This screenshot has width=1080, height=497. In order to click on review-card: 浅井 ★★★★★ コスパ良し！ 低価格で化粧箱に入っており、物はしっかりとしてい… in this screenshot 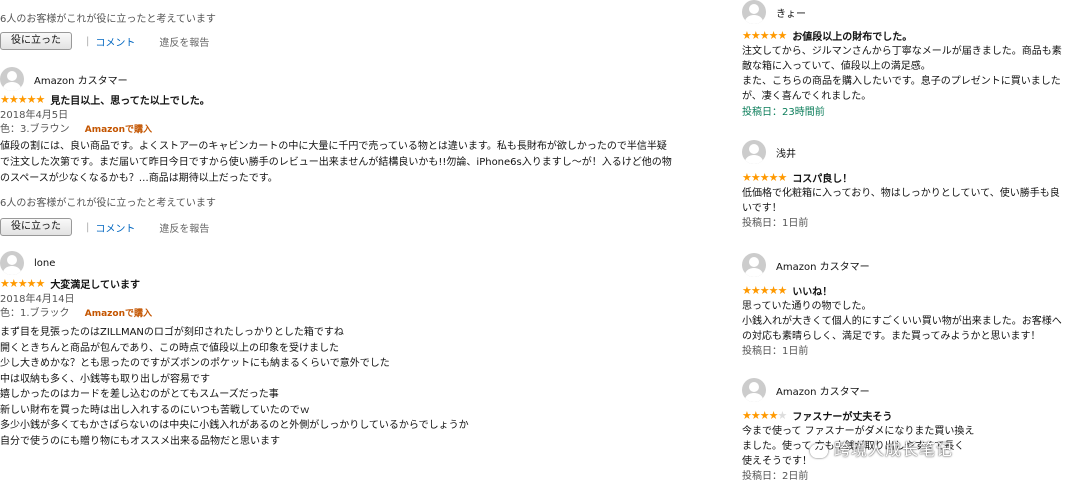, I will do `click(911, 184)`.